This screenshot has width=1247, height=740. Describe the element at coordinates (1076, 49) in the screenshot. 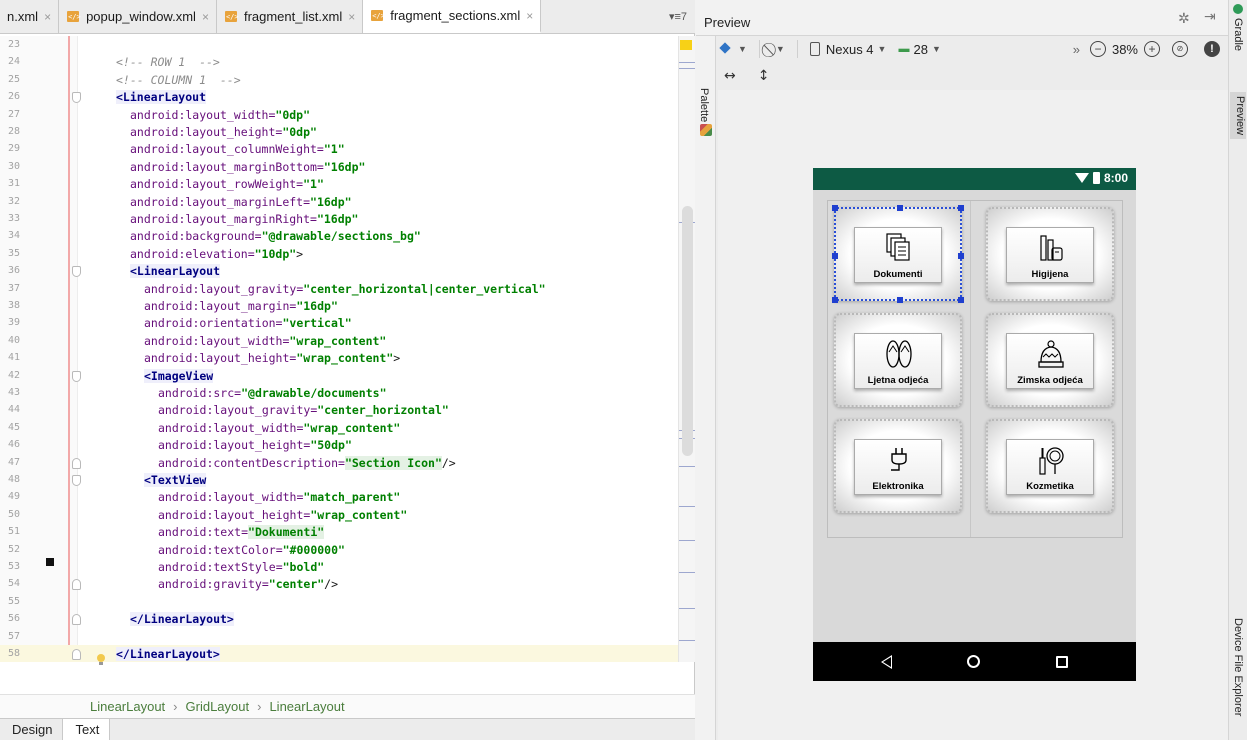

I see `more-actions-icon: »` at that location.